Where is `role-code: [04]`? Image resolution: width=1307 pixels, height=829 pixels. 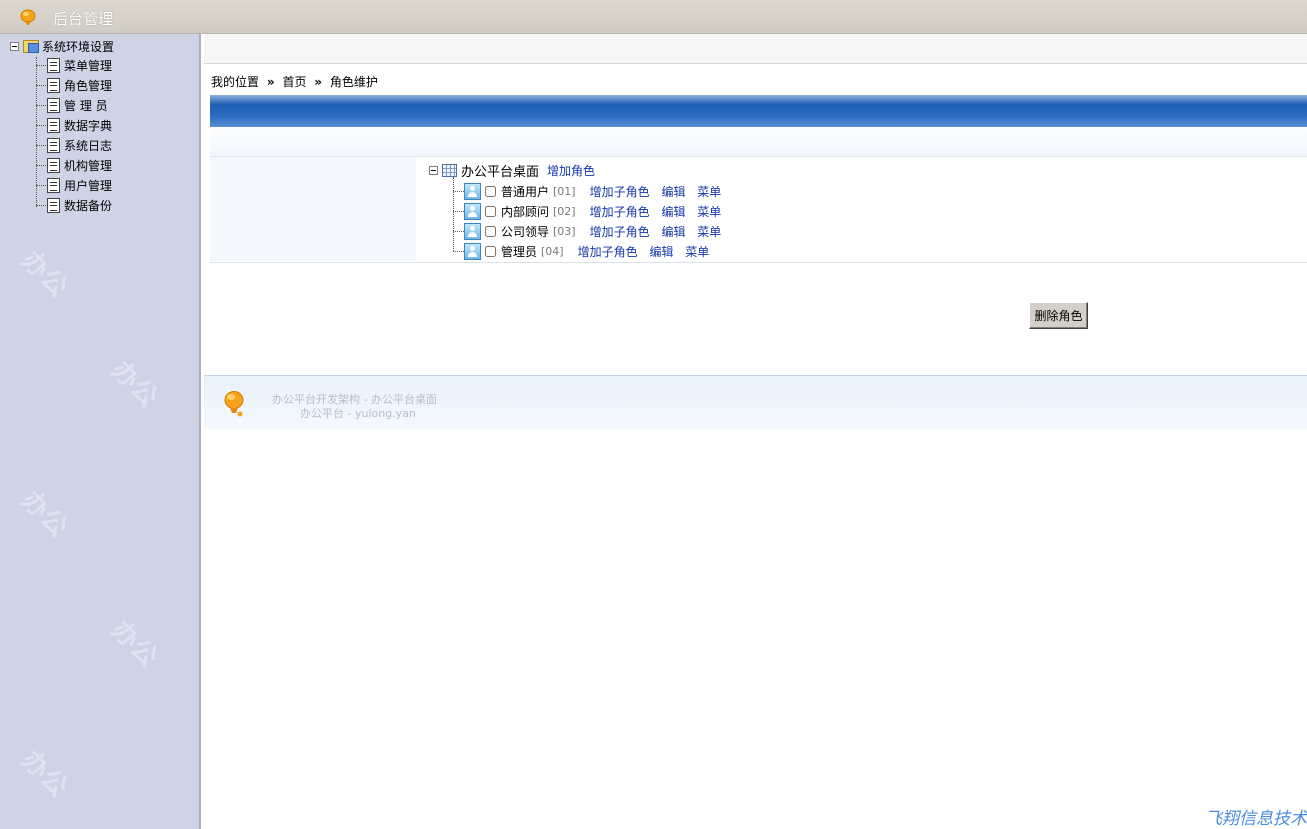
role-code: [04] is located at coordinates (552, 251).